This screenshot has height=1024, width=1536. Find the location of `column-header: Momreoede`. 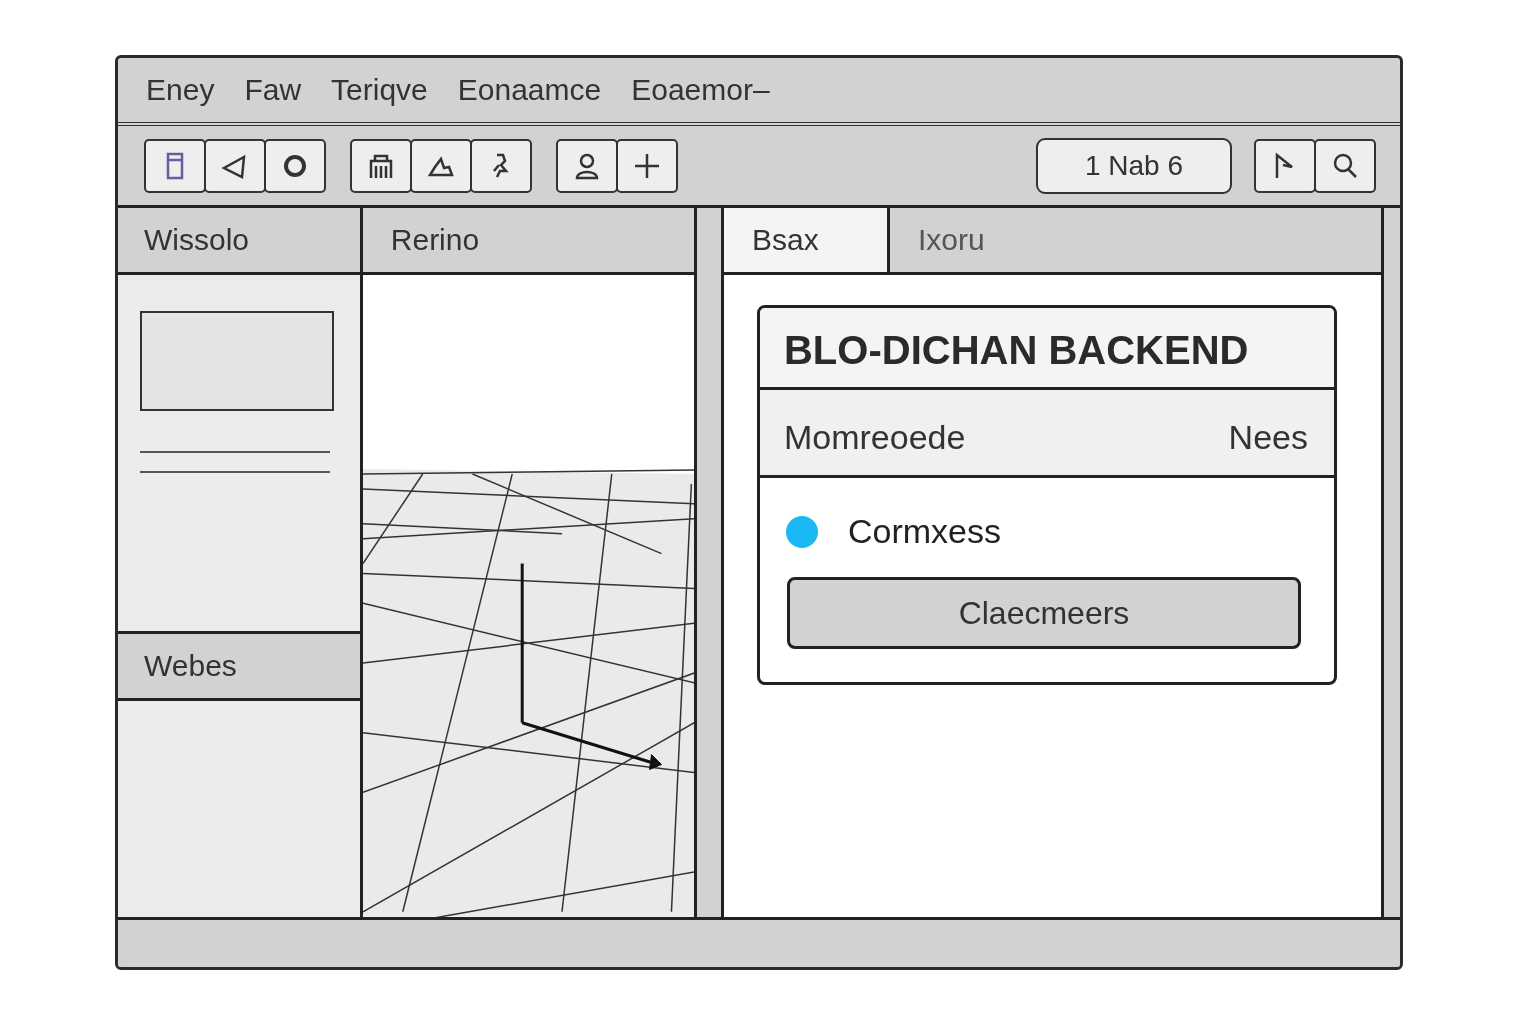

column-header: Momreoede is located at coordinates (875, 438).